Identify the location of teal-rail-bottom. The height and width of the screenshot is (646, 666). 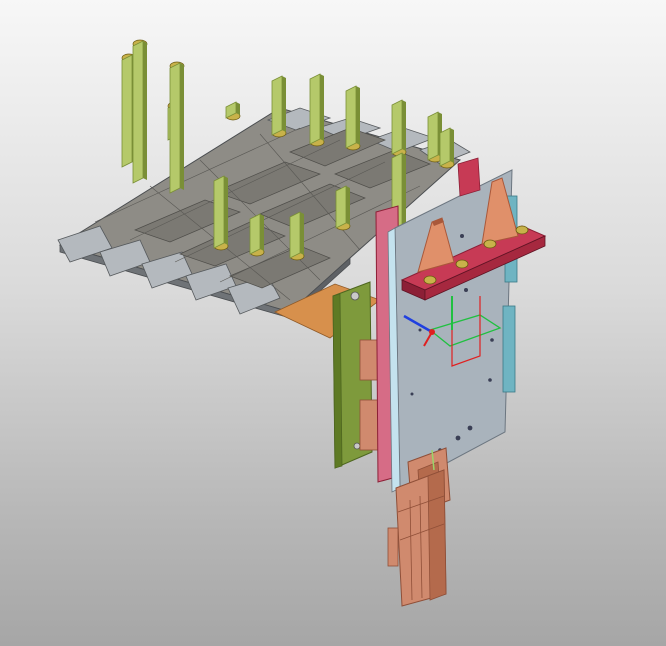
(509, 349).